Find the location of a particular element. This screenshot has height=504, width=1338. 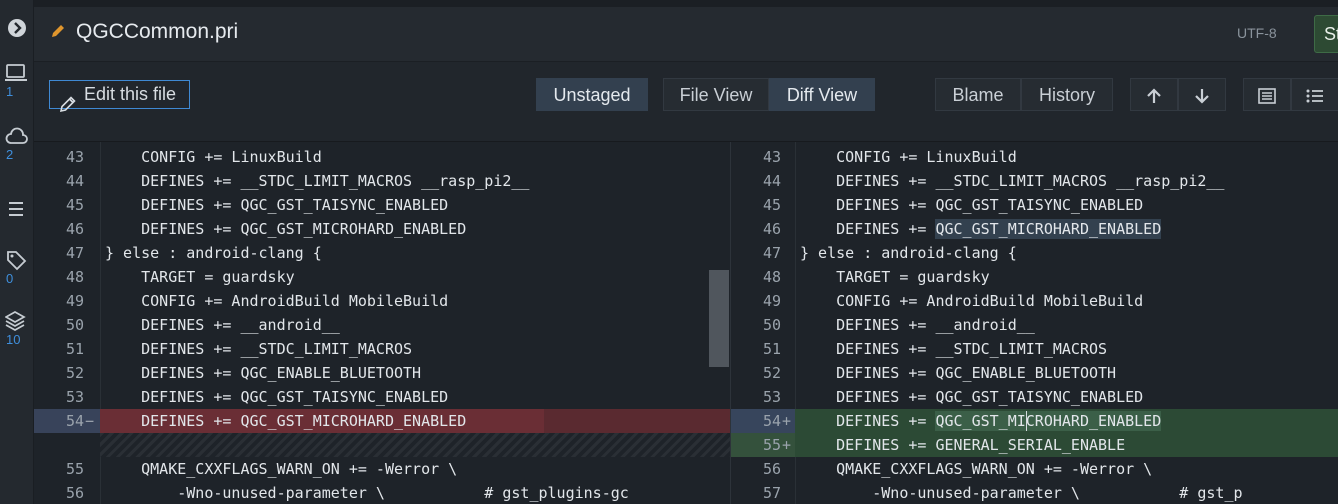

plus-icon: + is located at coordinates (787, 421).